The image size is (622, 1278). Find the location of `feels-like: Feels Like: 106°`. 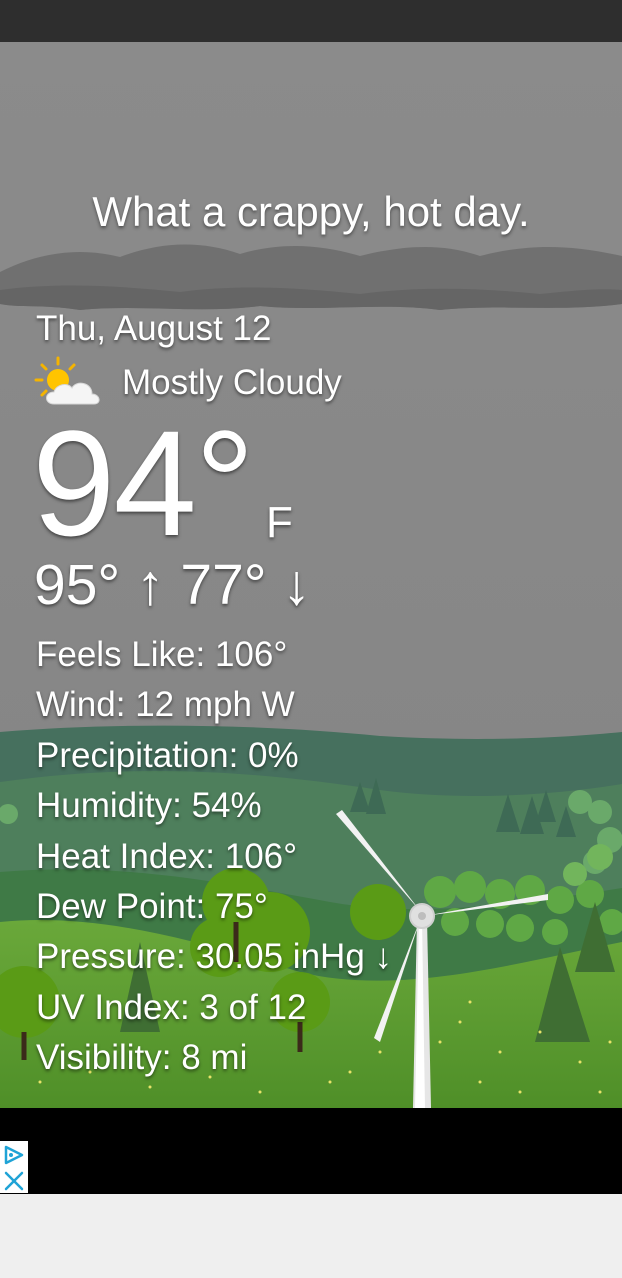

feels-like: Feels Like: 106° is located at coordinates (162, 654).